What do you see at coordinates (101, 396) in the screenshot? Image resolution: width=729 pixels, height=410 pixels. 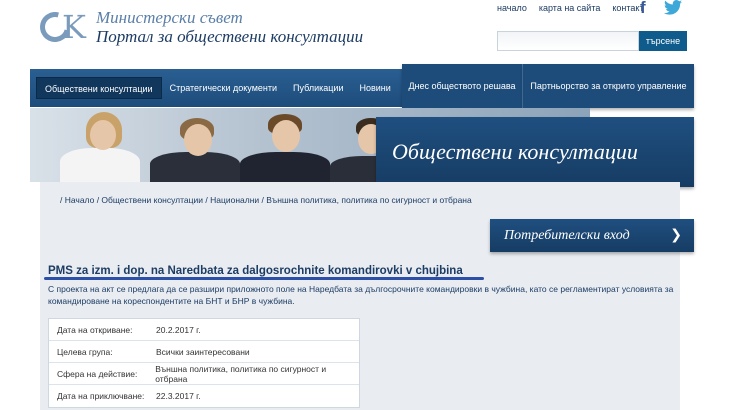 I see `info-key: Дата на приключване:` at bounding box center [101, 396].